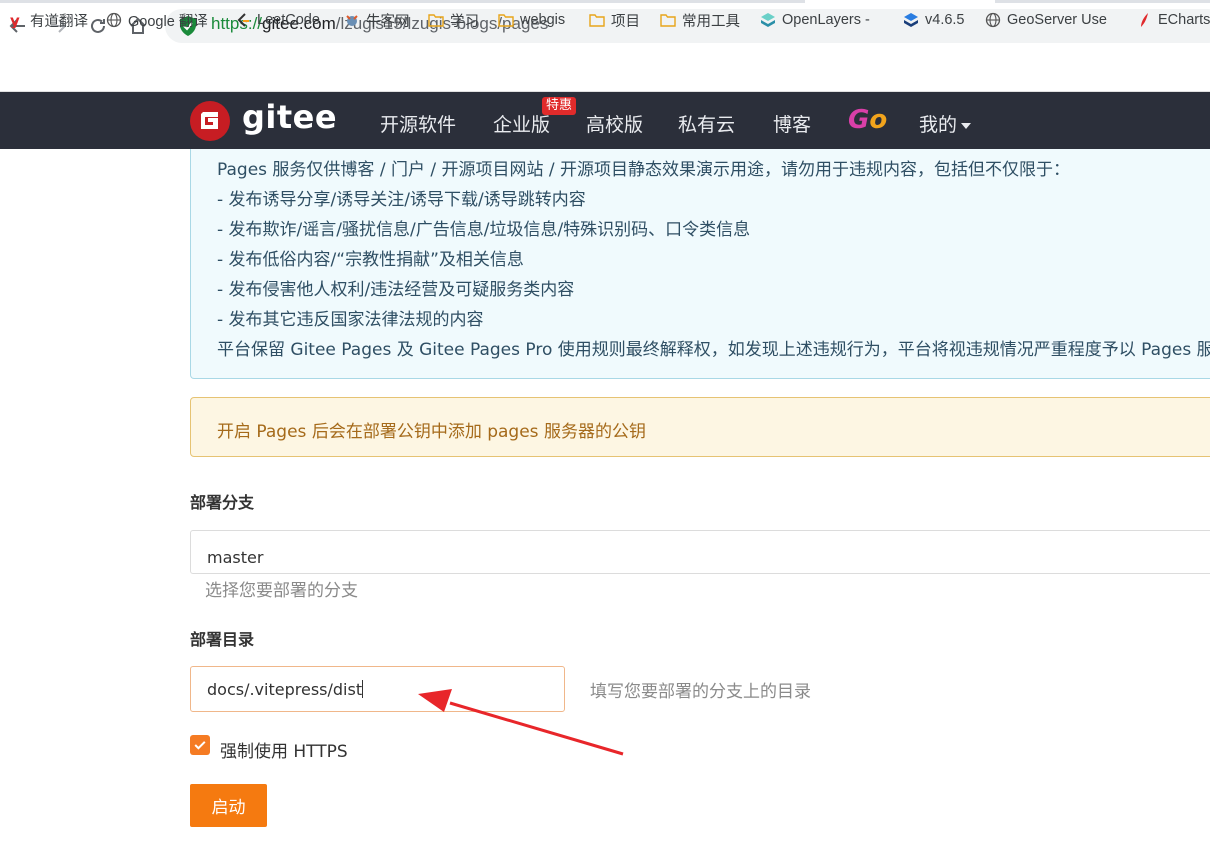 Image resolution: width=1210 pixels, height=862 pixels. What do you see at coordinates (605, 72) in the screenshot?
I see `bookmarks-bar` at bounding box center [605, 72].